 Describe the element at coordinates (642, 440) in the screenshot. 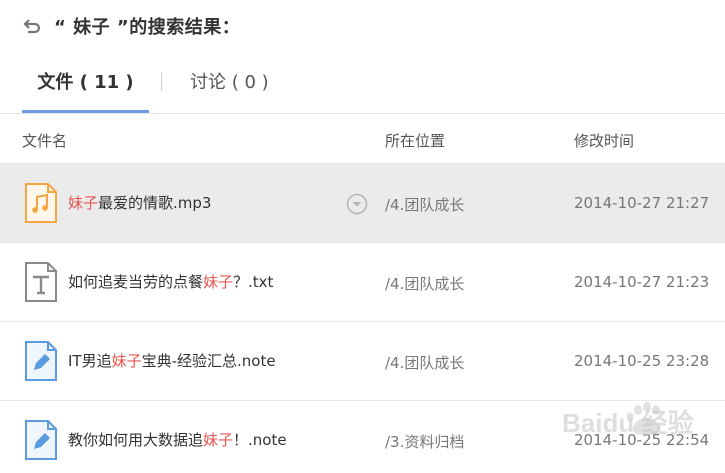

I see `file-modified-time: 2014-10-25 22:54` at that location.